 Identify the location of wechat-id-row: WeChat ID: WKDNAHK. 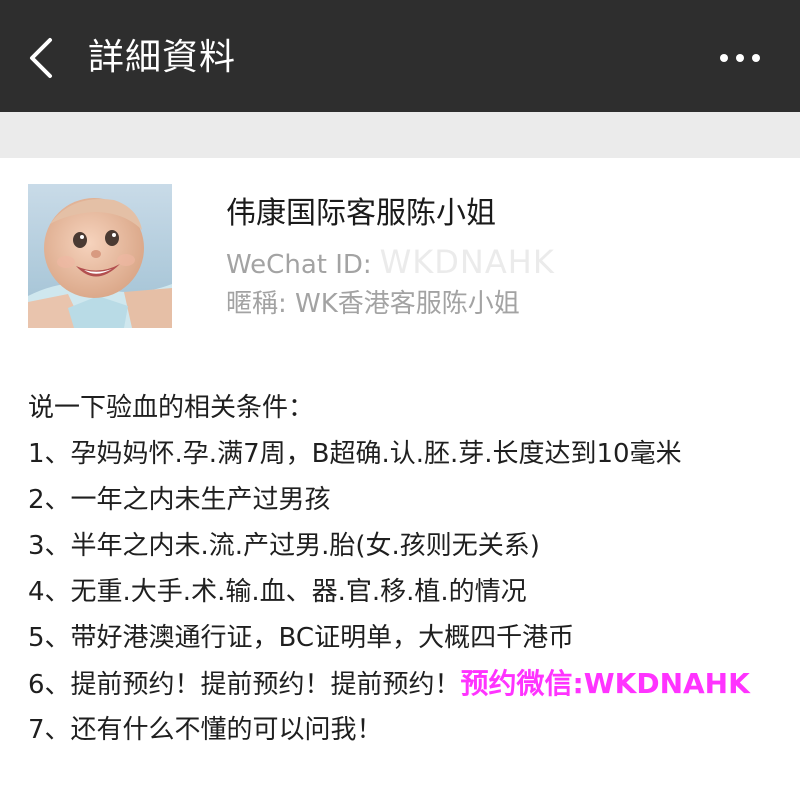
(390, 263).